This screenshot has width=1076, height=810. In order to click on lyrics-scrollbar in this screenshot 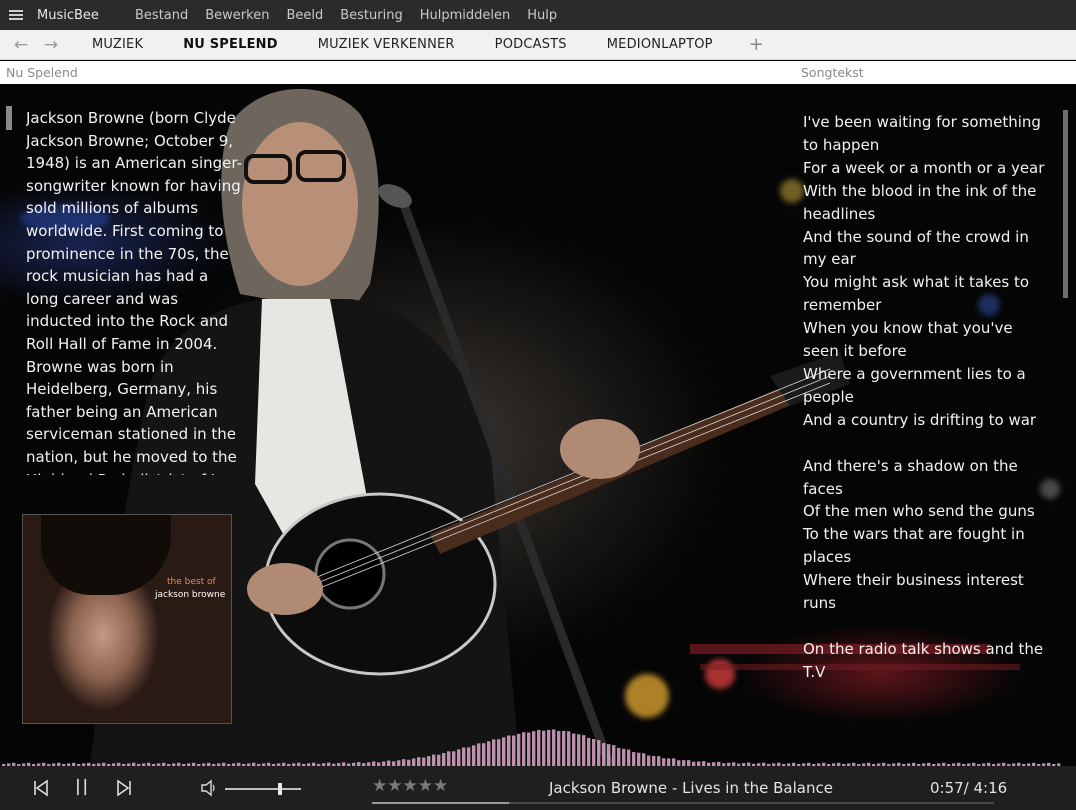, I will do `click(1065, 204)`.